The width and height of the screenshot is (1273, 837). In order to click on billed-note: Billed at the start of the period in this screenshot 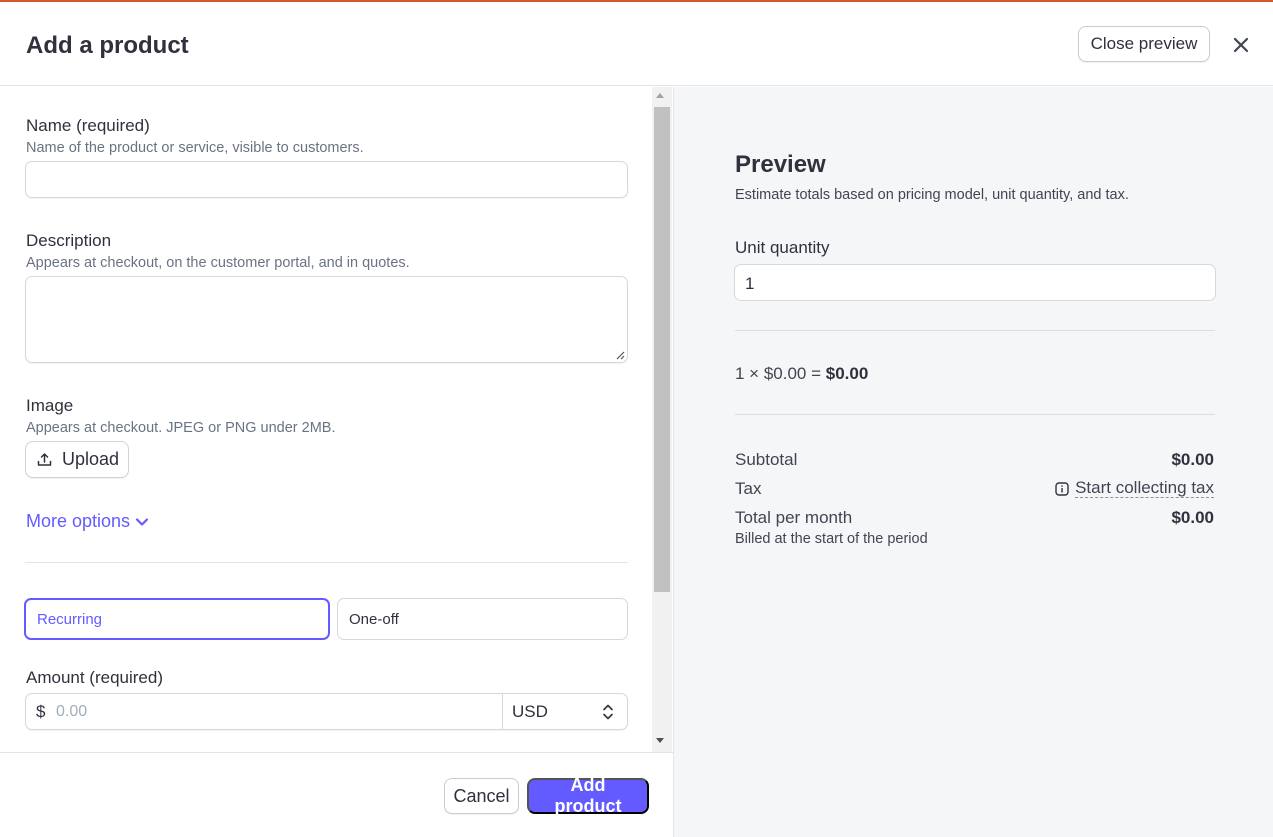, I will do `click(831, 539)`.